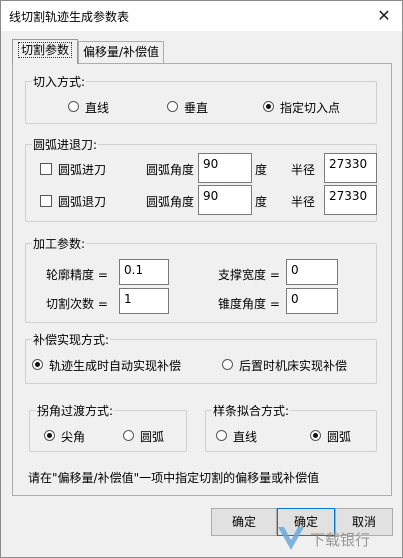 The width and height of the screenshot is (403, 558). I want to click on entry-line-radio, so click(73, 106).